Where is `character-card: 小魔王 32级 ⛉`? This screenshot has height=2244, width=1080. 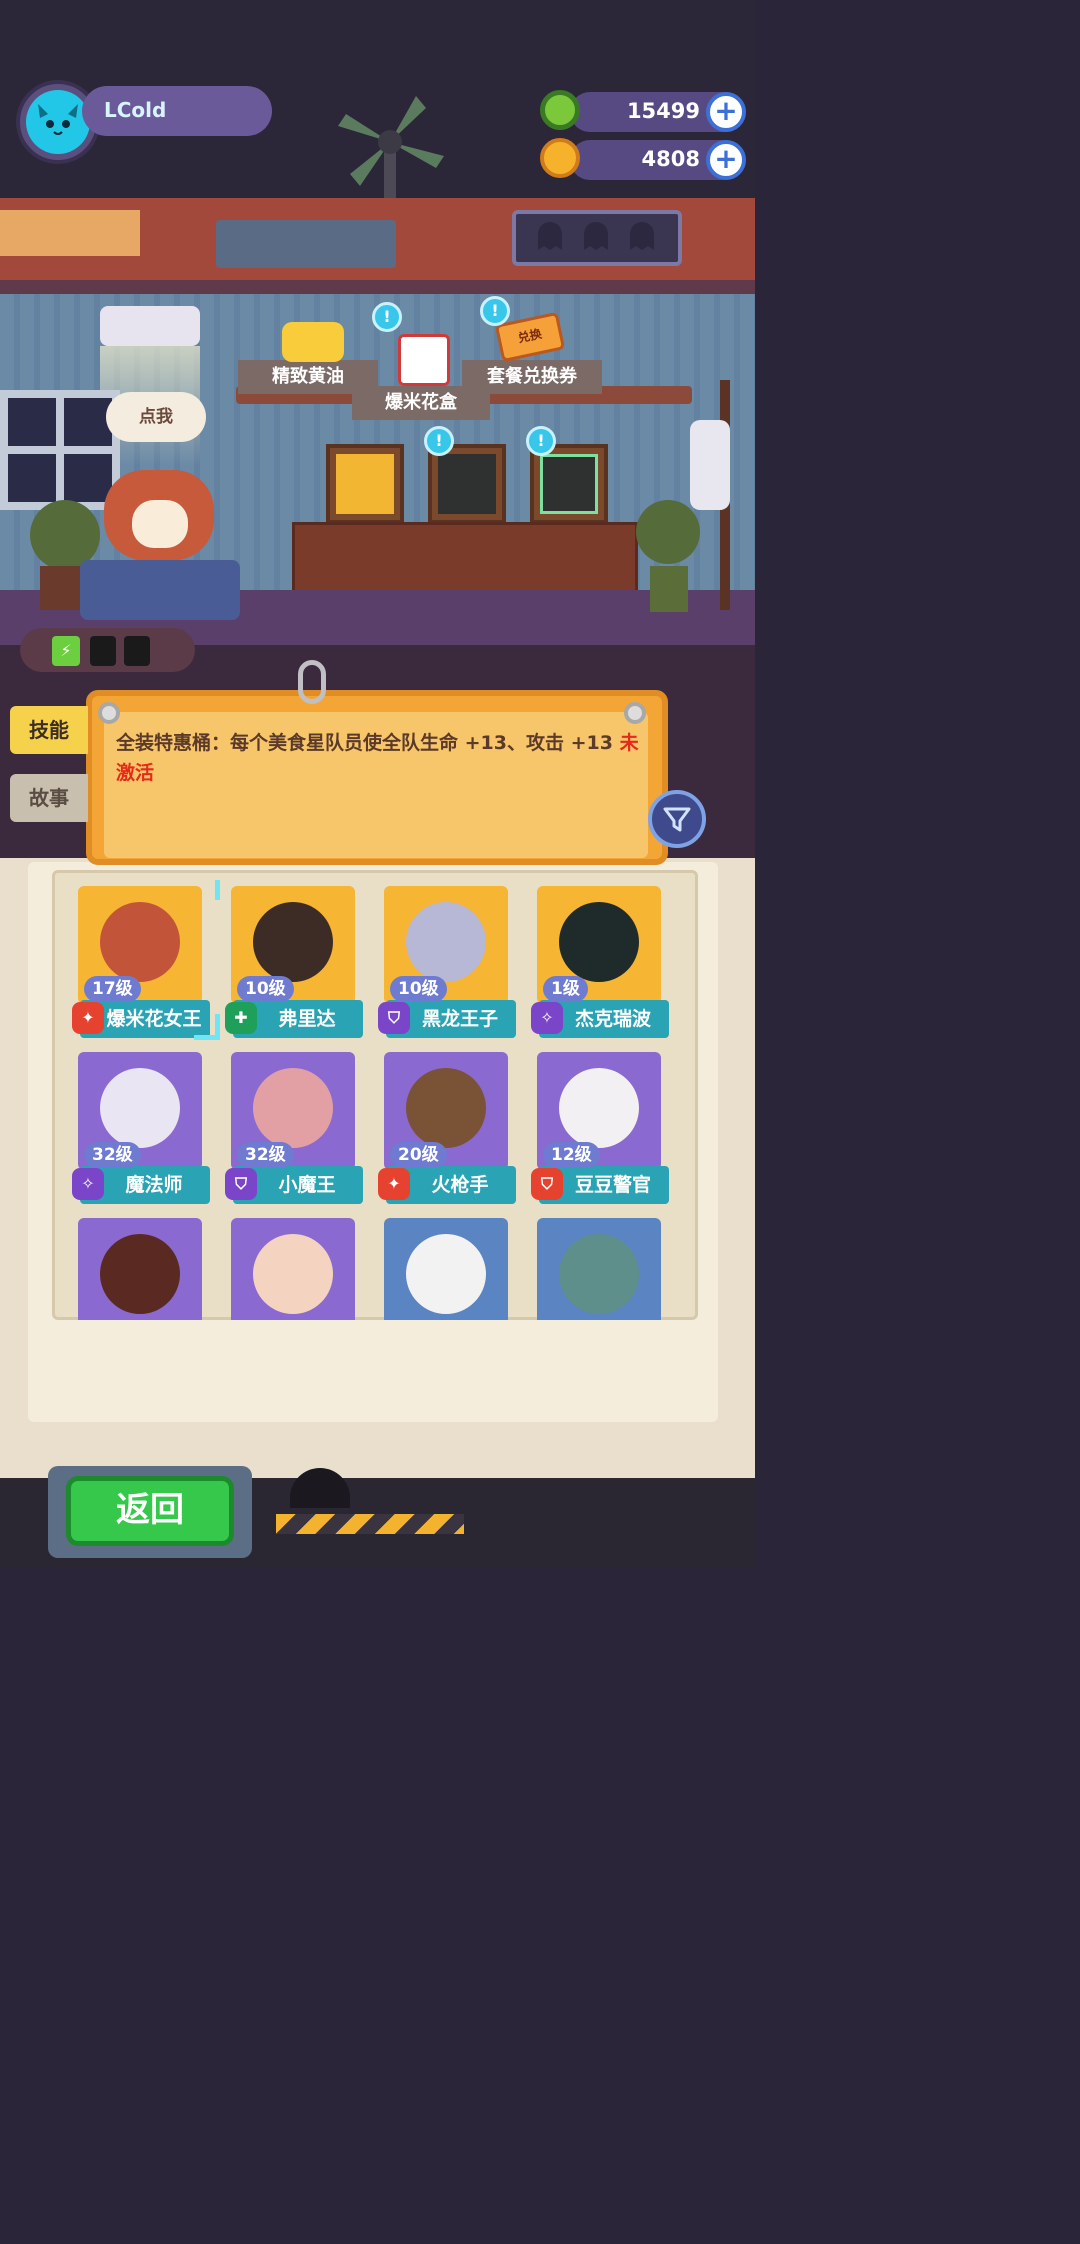 character-card: 小魔王 32级 ⛉ is located at coordinates (293, 1125).